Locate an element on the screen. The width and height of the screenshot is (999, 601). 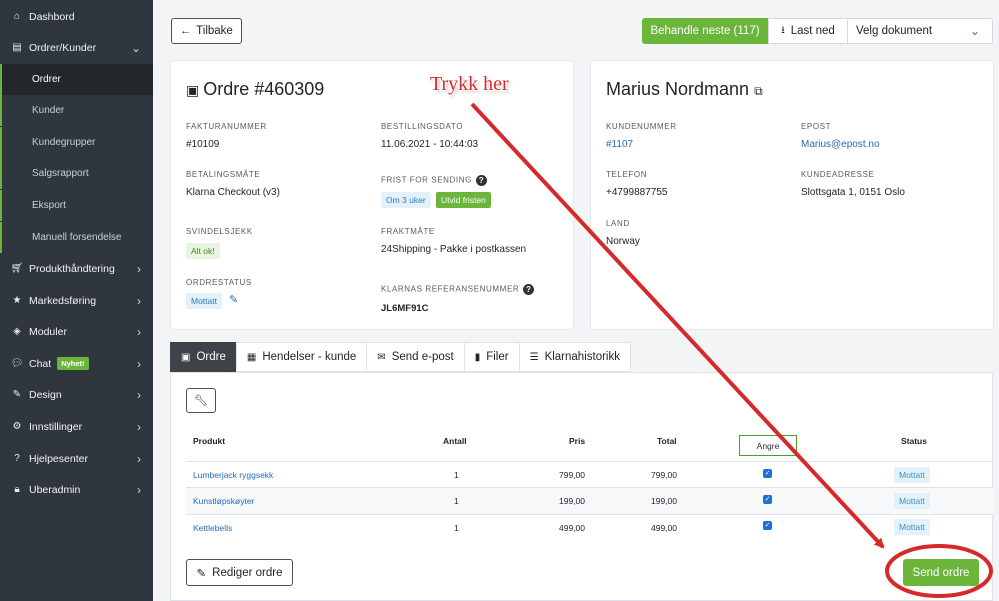
order-date-value: 11.06.2021 - 10:44:03 is located at coordinates (430, 144).